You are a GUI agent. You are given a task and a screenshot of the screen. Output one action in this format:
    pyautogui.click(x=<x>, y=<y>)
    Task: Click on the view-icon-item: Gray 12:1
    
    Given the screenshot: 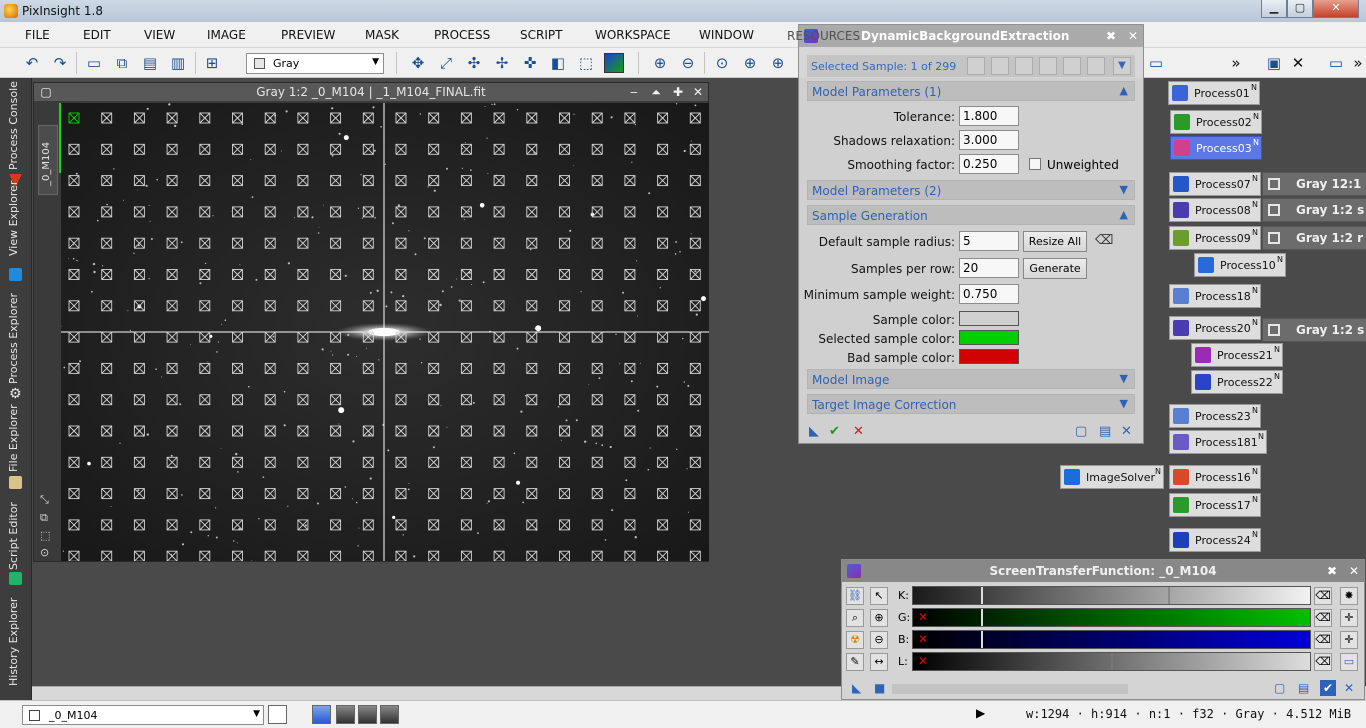 What is the action you would take?
    pyautogui.click(x=1314, y=184)
    